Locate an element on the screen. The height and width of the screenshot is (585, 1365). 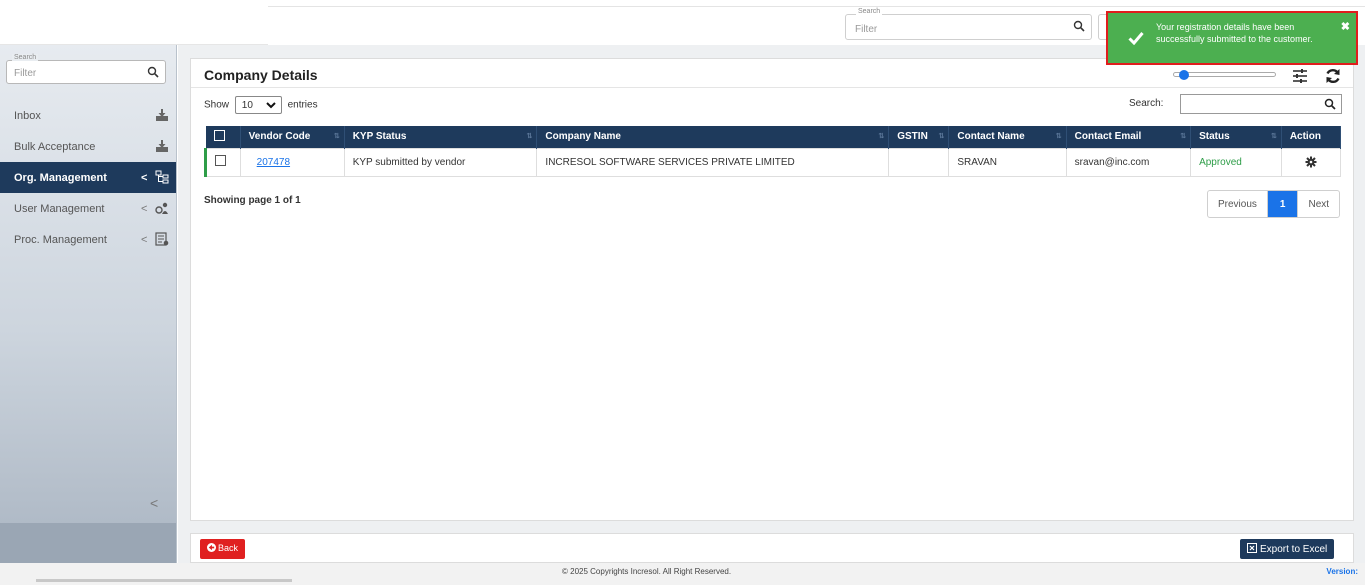
users-cog-icon is located at coordinates (161, 208).